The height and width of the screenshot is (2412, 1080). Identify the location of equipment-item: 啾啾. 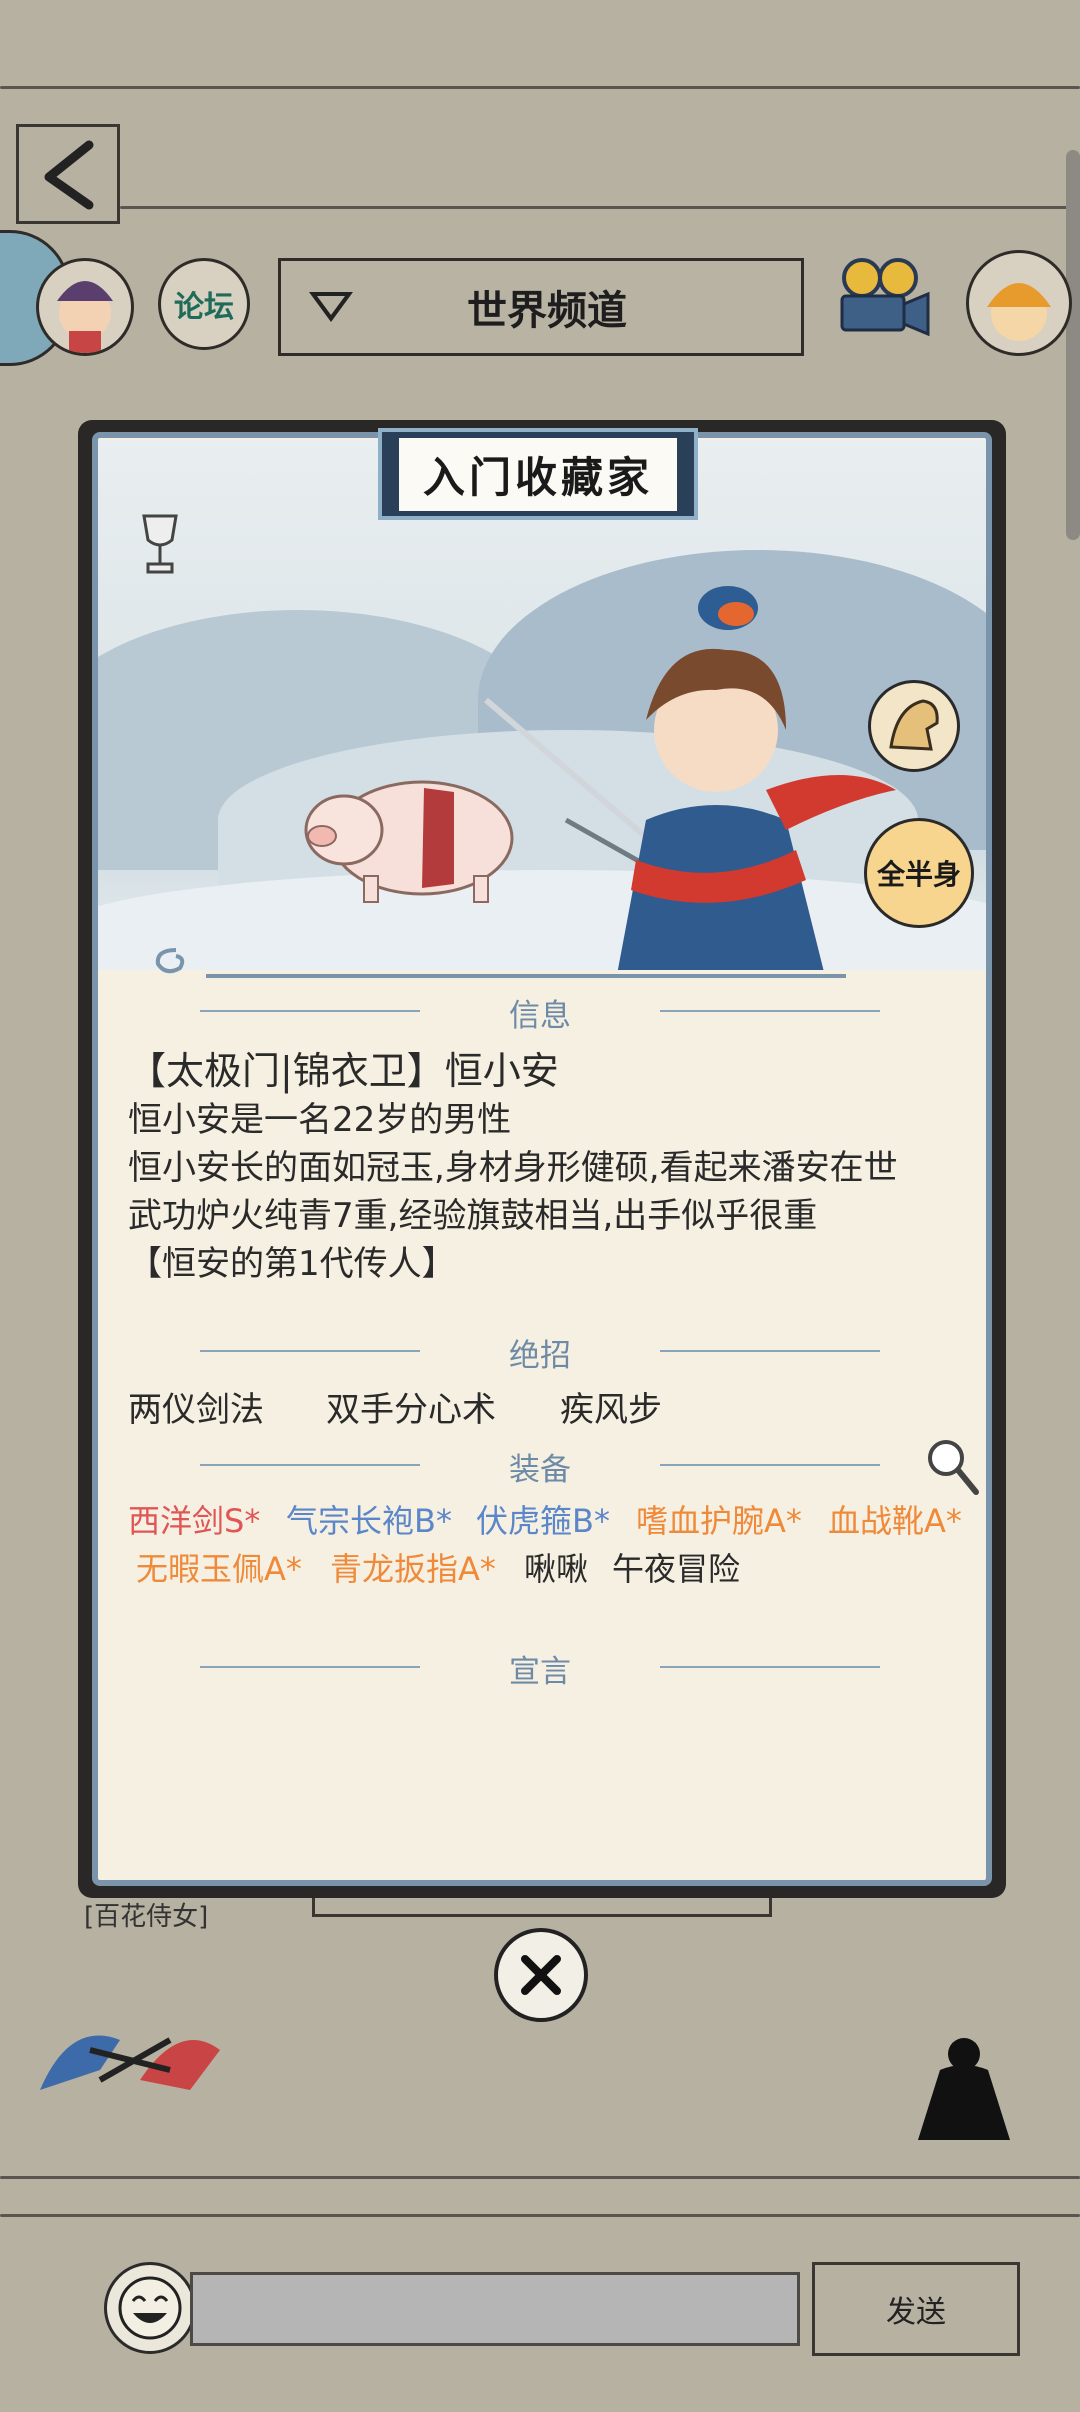
(556, 1567).